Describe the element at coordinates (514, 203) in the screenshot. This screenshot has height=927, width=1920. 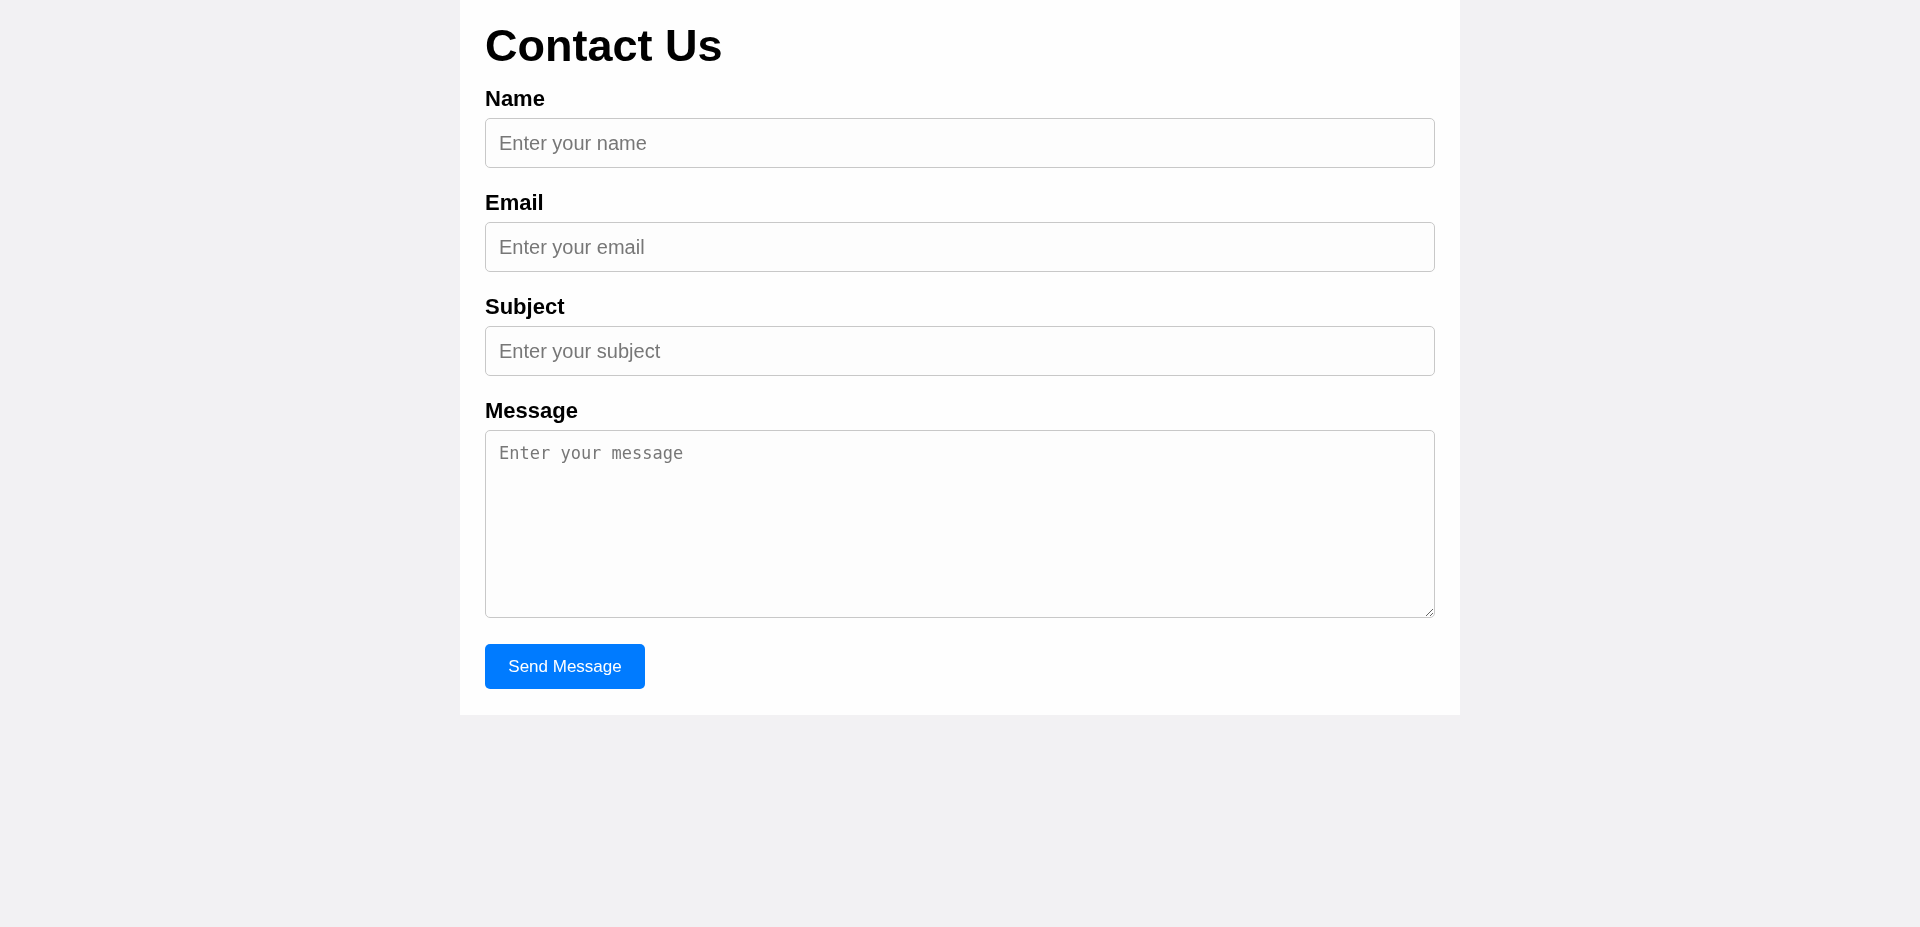
I see `field-label: Email` at that location.